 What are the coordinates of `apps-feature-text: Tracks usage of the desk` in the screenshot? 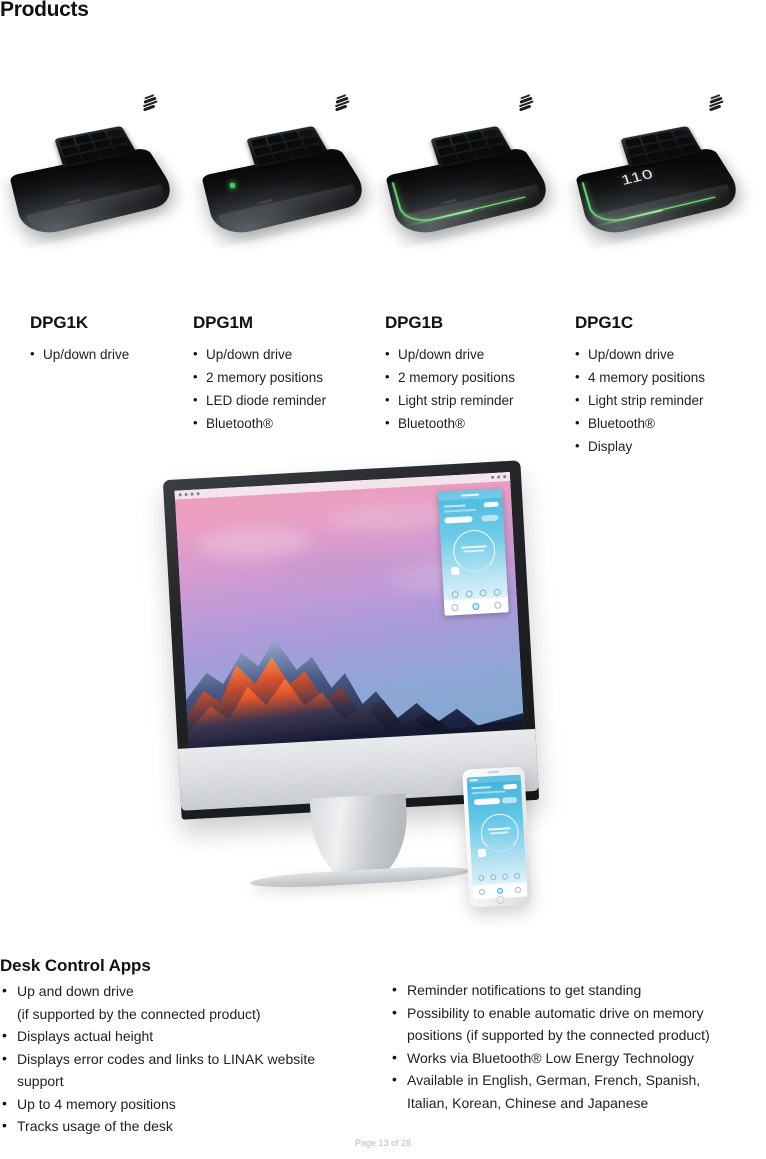 It's located at (95, 1126).